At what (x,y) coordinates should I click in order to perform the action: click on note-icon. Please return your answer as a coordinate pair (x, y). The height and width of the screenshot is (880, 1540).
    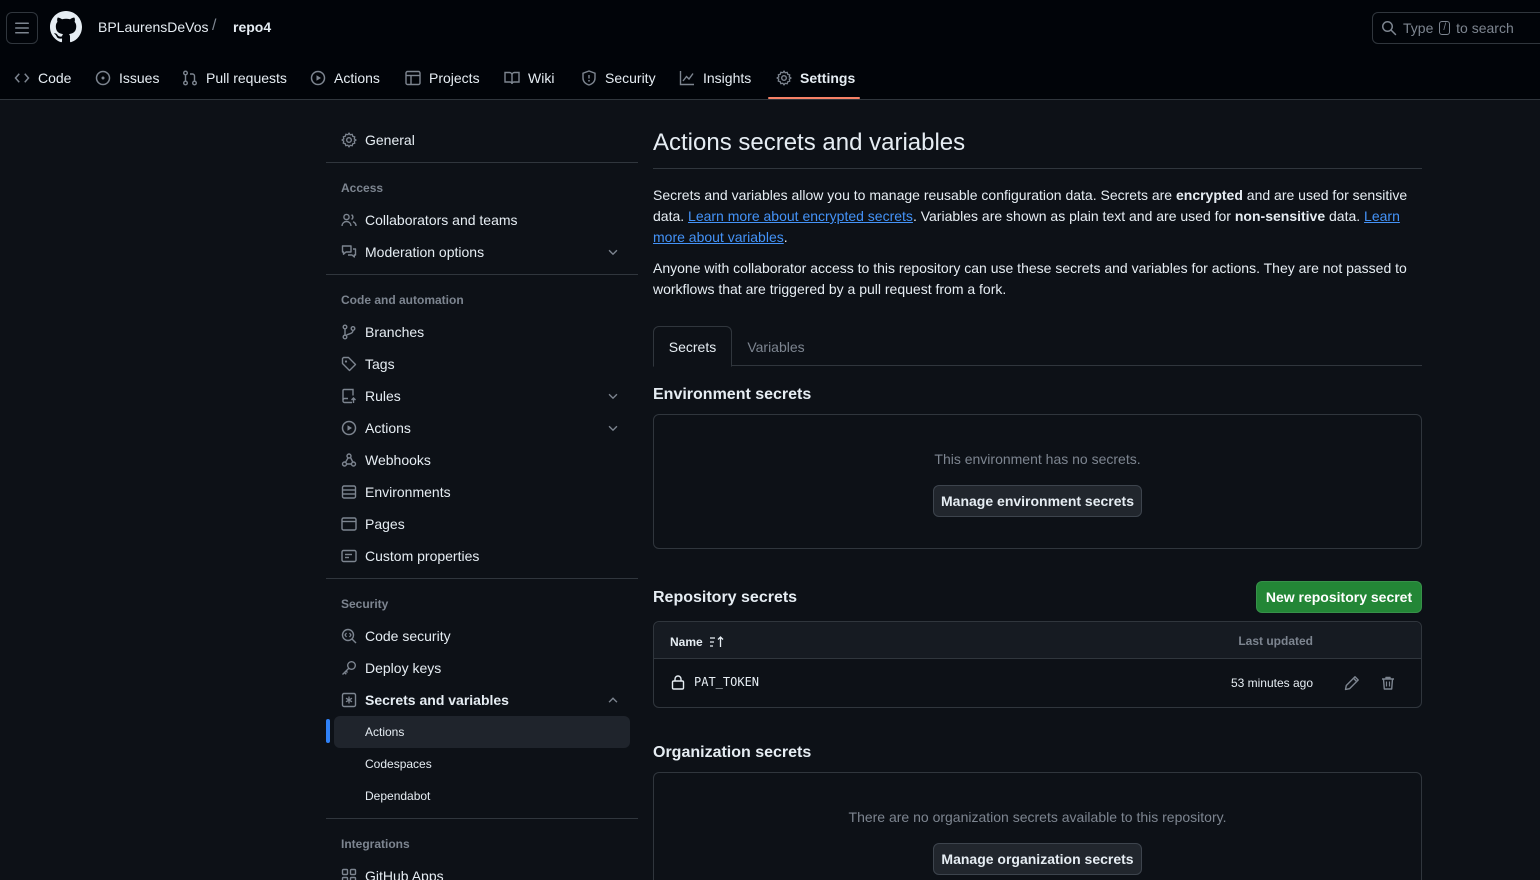
    Looking at the image, I should click on (349, 556).